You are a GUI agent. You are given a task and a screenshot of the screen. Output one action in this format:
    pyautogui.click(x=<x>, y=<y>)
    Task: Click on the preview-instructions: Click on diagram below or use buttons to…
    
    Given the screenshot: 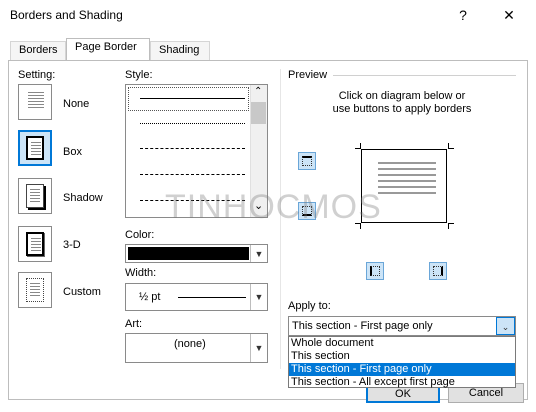 What is the action you would take?
    pyautogui.click(x=402, y=103)
    